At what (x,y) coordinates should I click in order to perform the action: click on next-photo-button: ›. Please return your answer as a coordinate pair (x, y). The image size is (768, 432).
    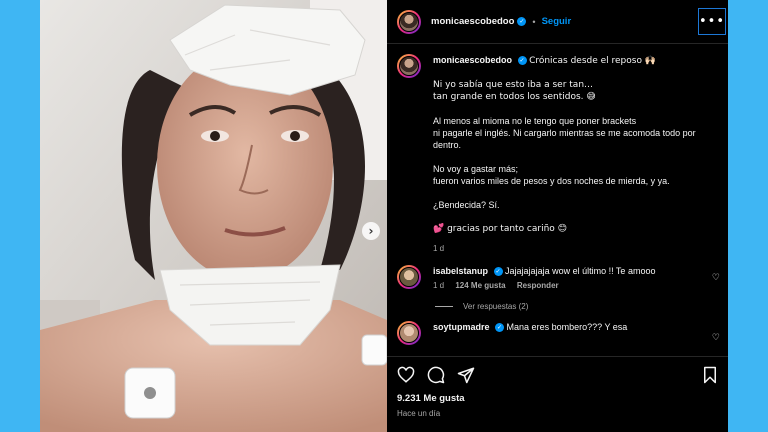
    Looking at the image, I should click on (371, 231).